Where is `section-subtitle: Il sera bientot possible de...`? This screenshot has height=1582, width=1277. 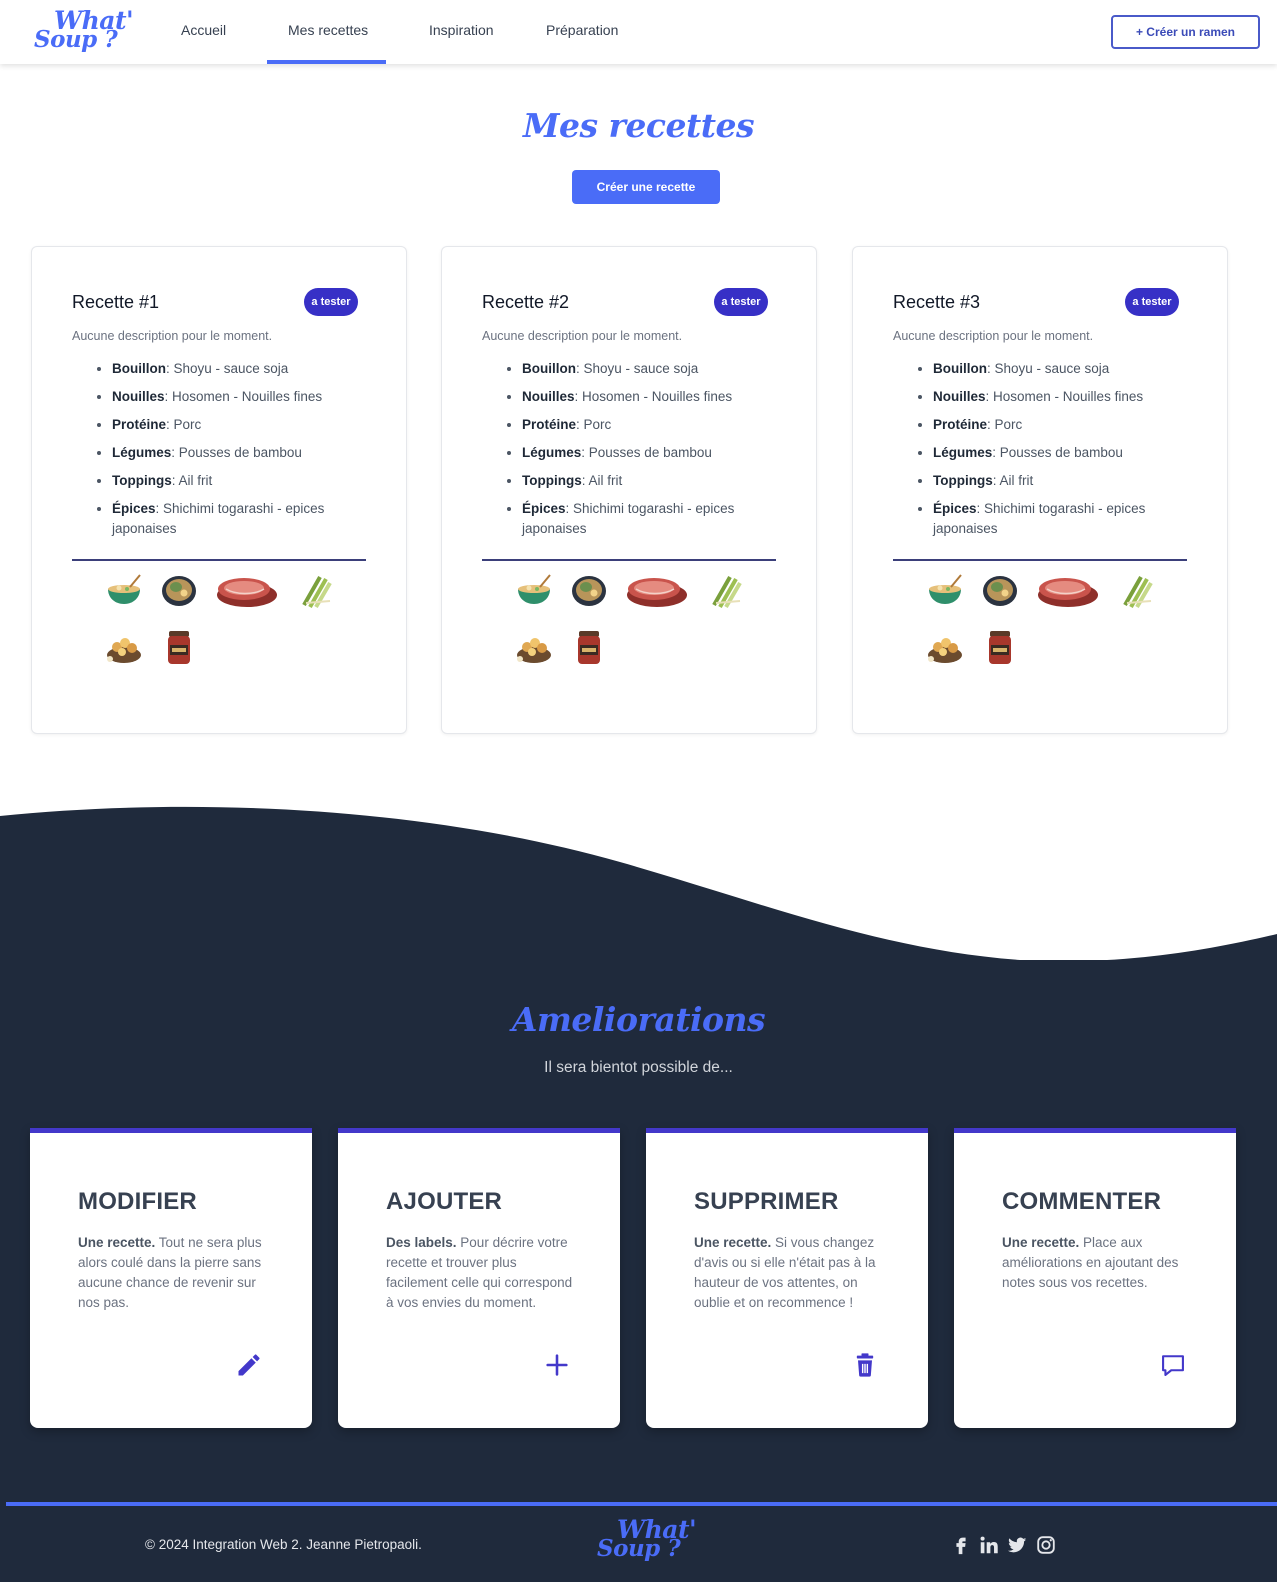 section-subtitle: Il sera bientot possible de... is located at coordinates (638, 1067).